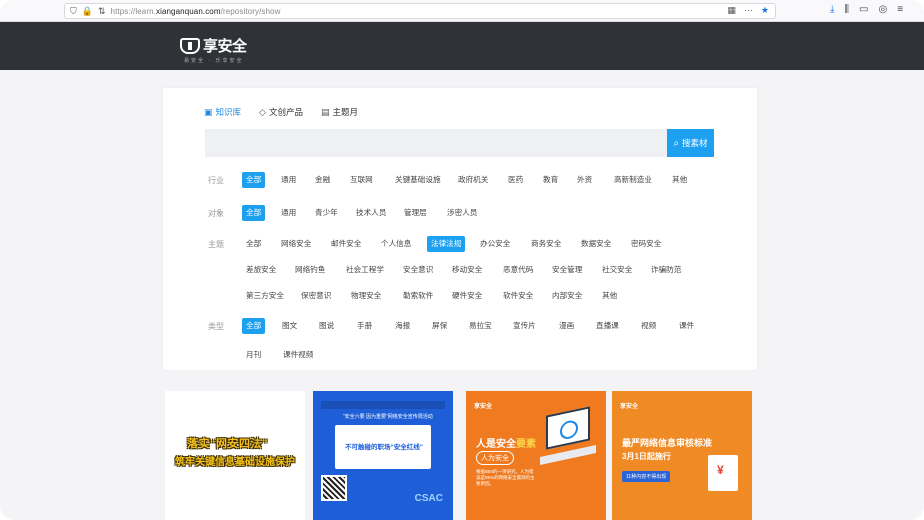 The image size is (924, 520). I want to click on menu-icon: ≡, so click(900, 9).